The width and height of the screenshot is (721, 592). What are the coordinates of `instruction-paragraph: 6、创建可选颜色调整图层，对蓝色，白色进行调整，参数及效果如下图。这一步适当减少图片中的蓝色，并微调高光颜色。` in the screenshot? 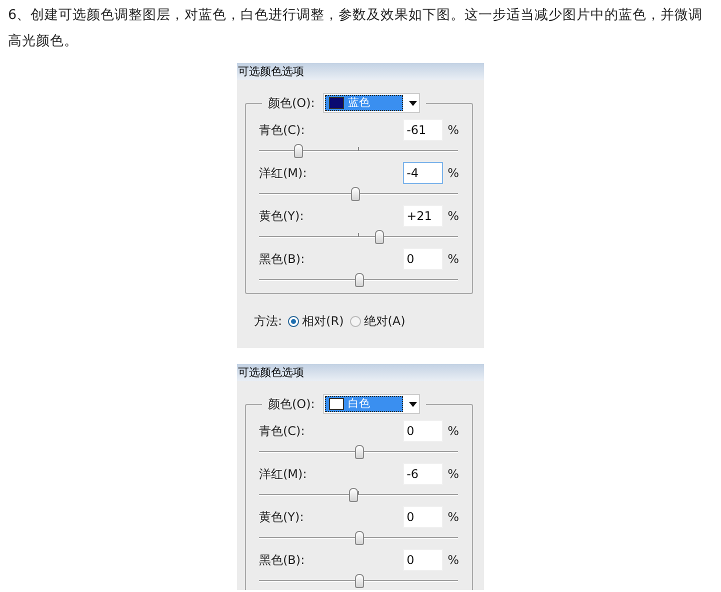 It's located at (355, 28).